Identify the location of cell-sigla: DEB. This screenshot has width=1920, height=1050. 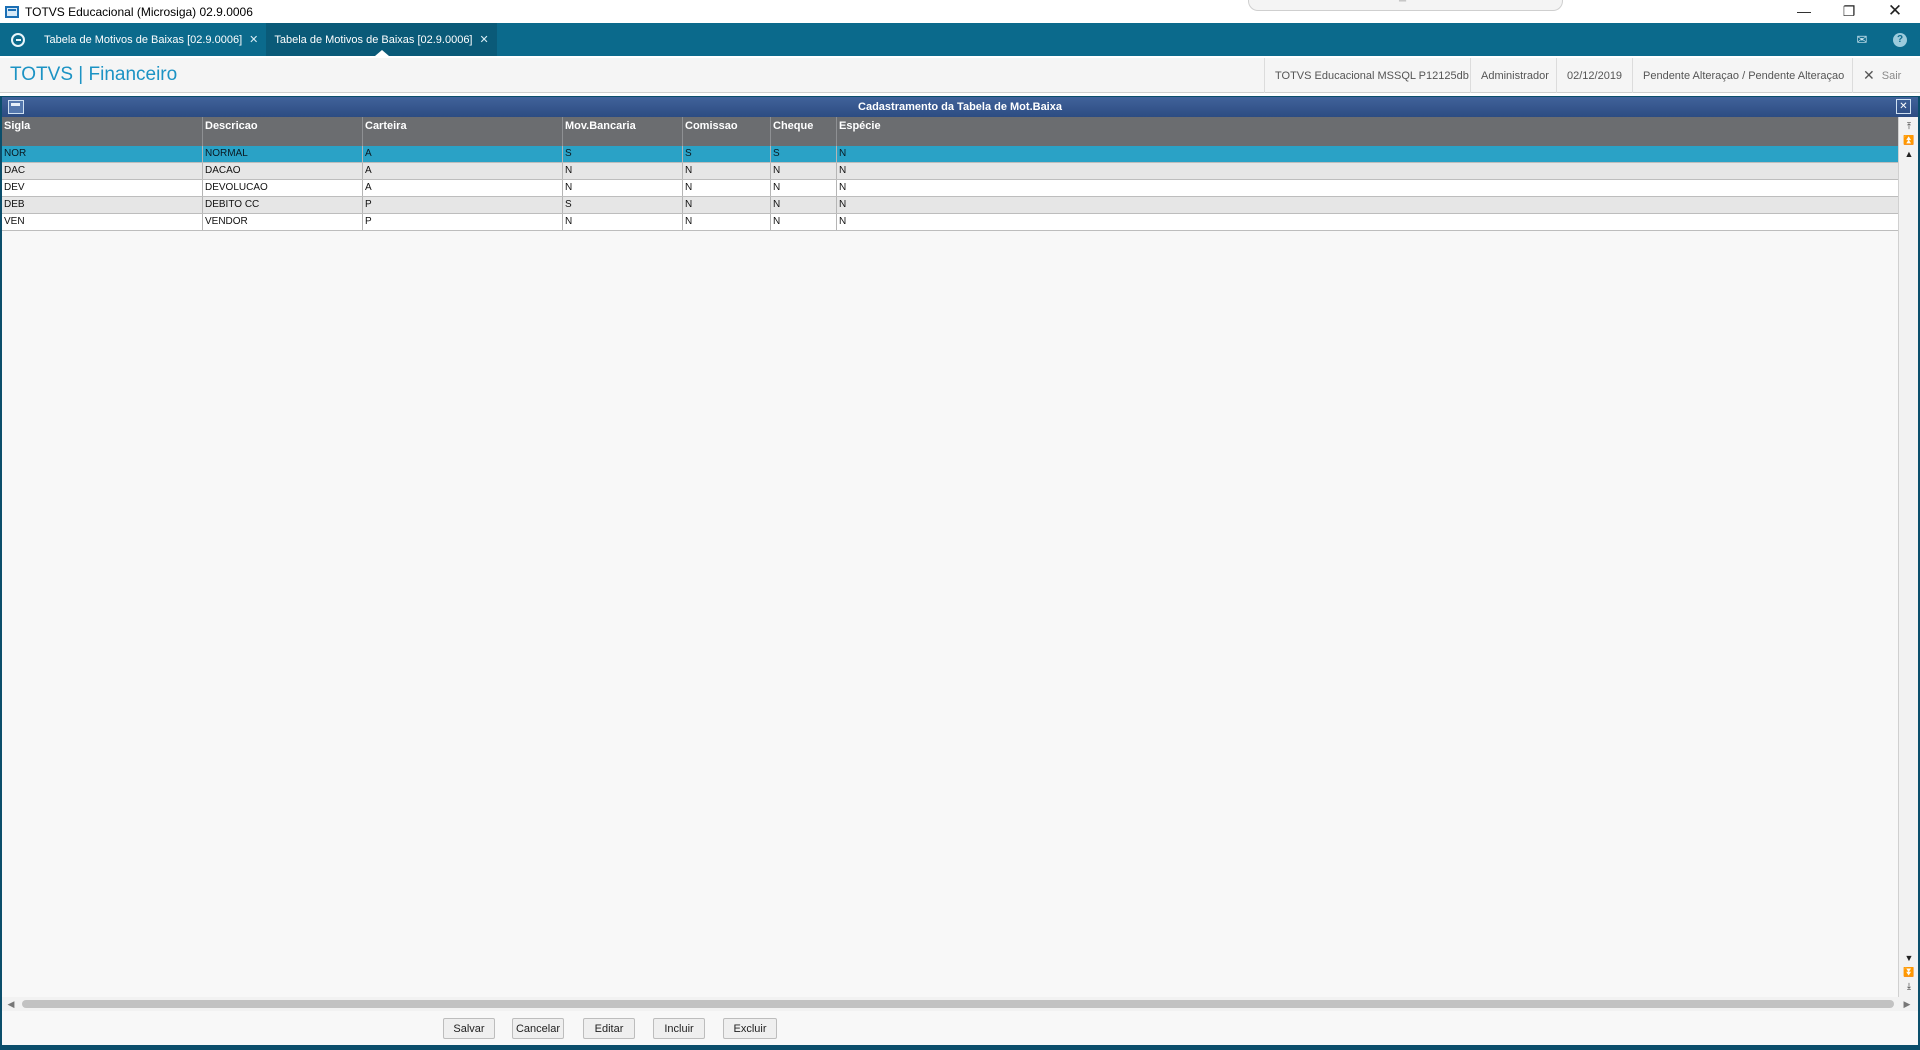
(102, 205).